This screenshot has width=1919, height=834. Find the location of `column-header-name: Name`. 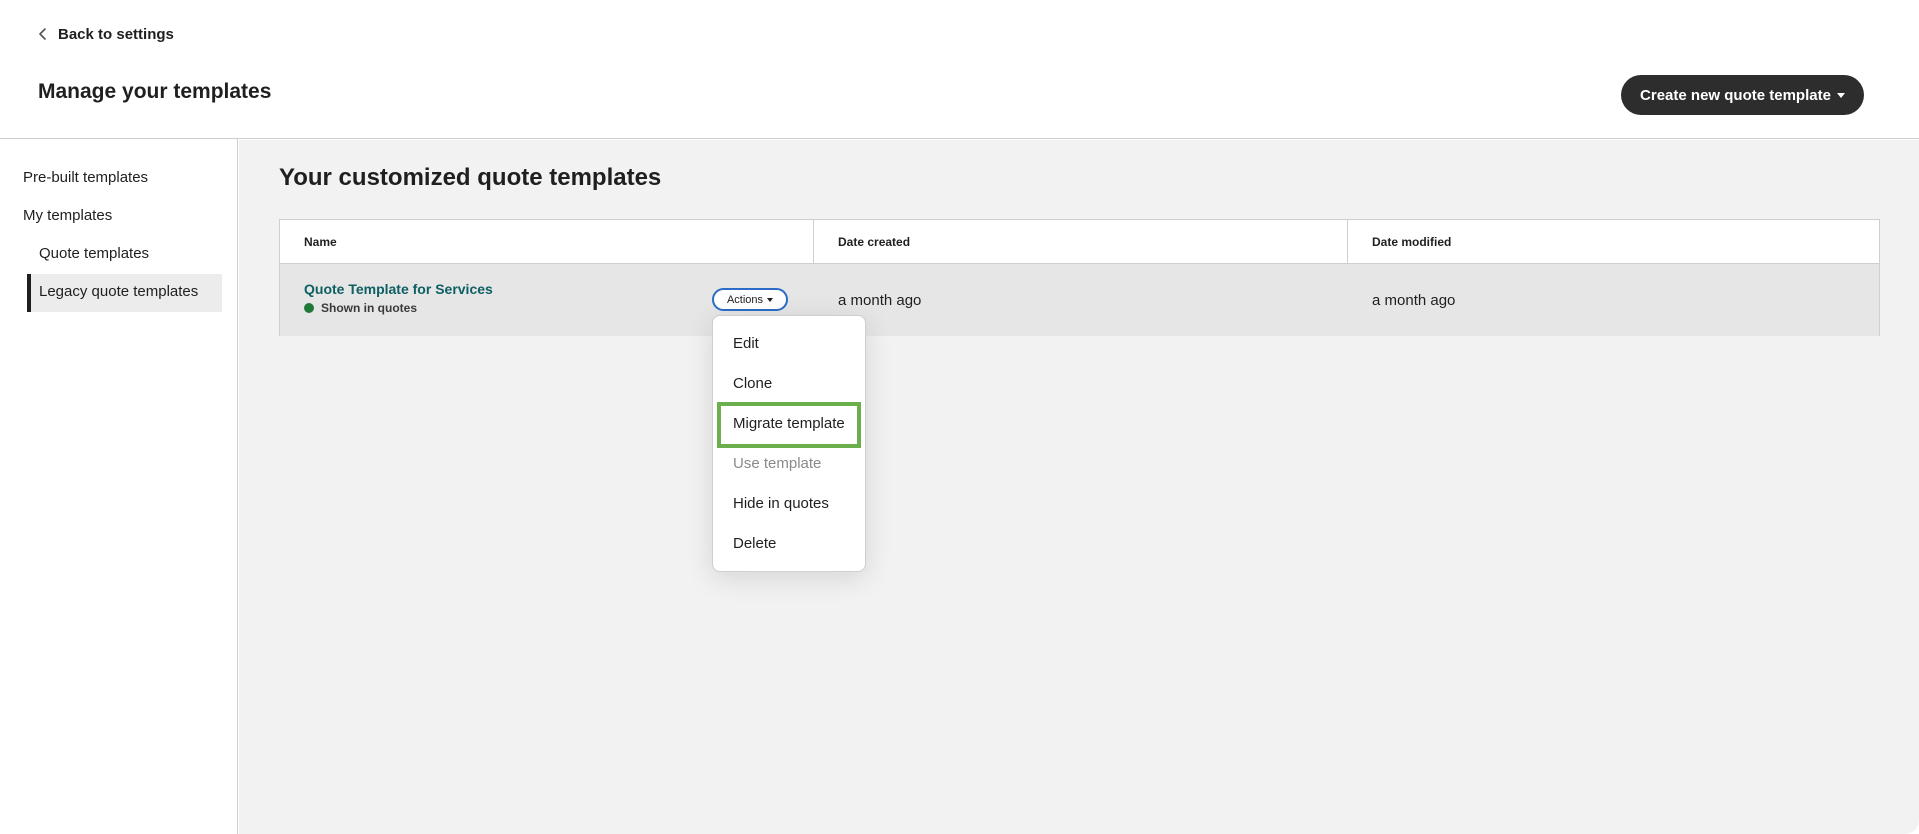

column-header-name: Name is located at coordinates (546, 242).